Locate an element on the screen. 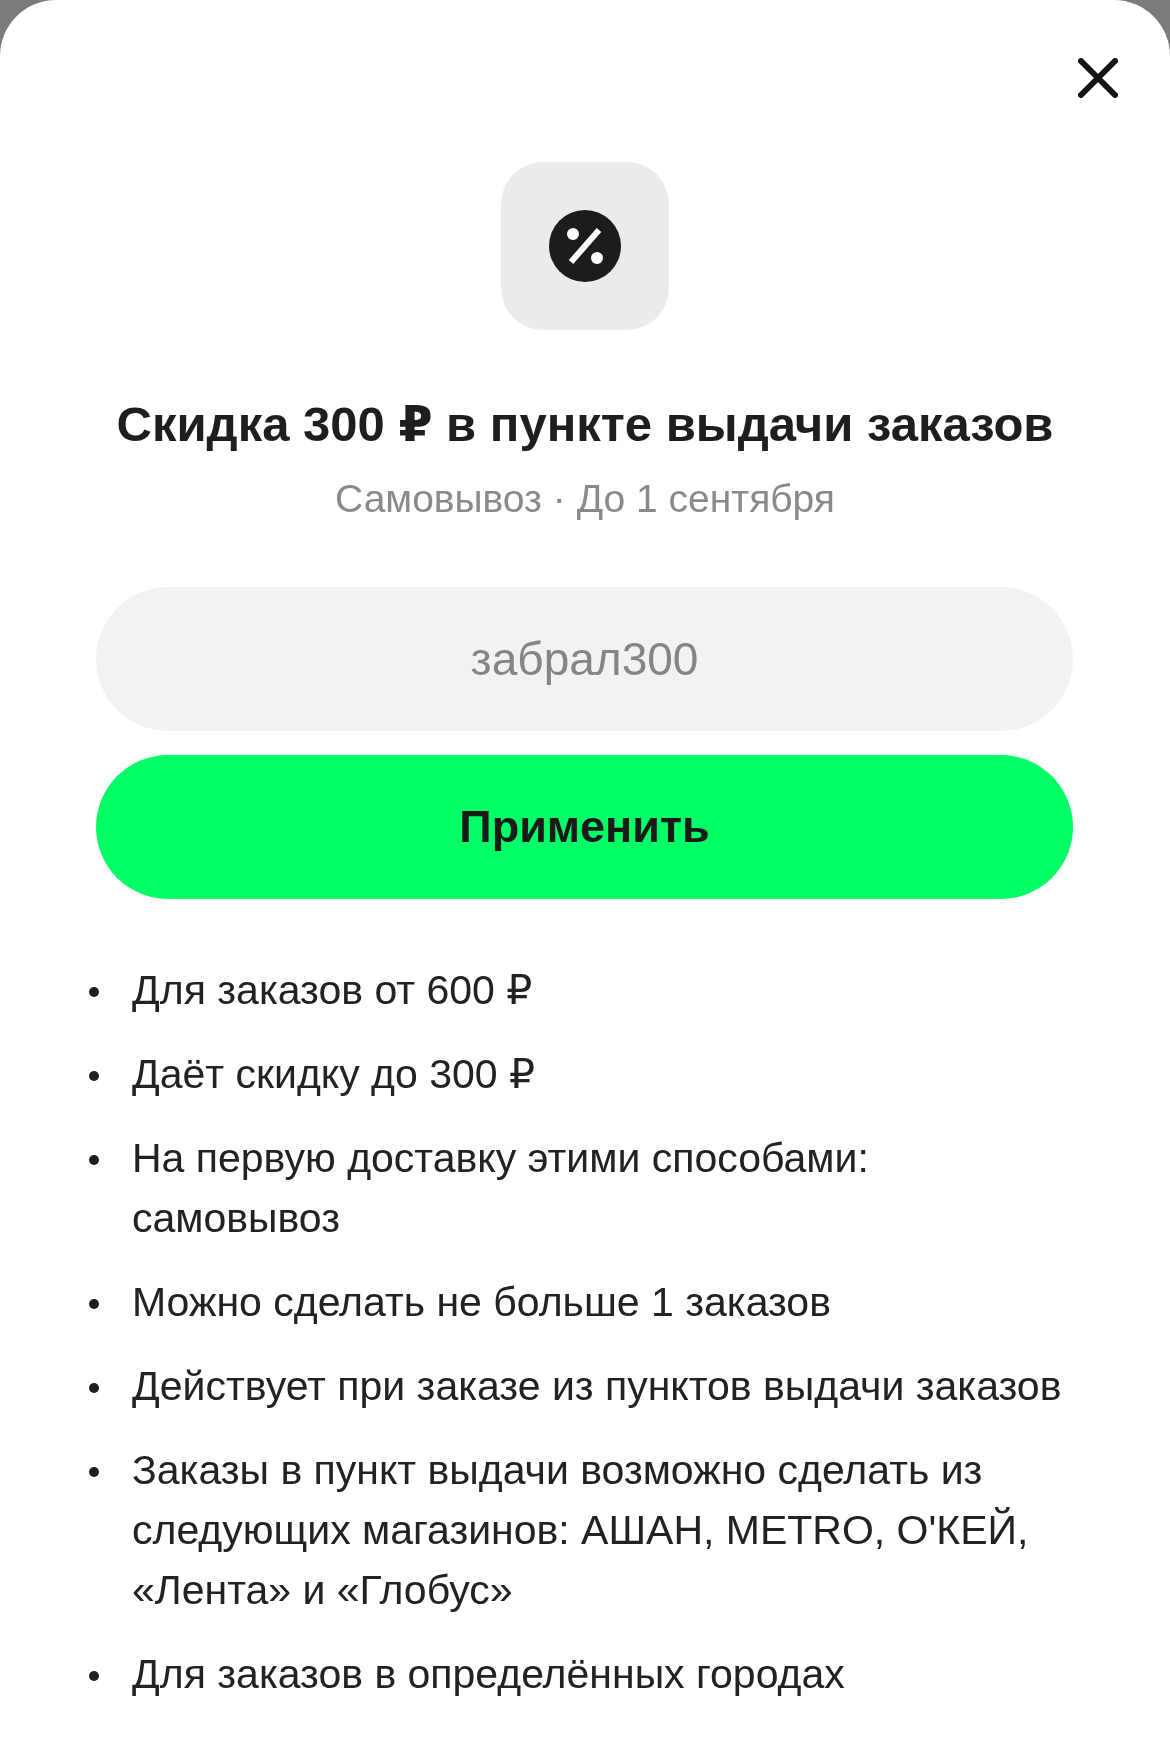 This screenshot has height=1748, width=1170. condition-text: Для заказов от 600 ₽ is located at coordinates (332, 990).